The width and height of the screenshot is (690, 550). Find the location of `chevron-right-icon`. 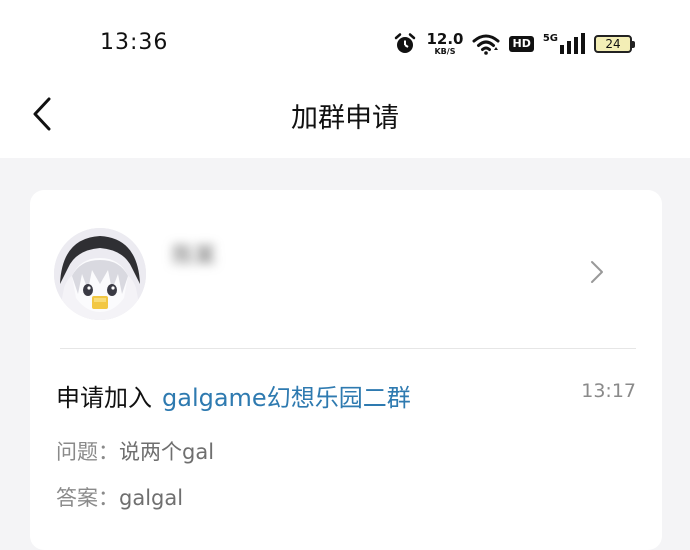

chevron-right-icon is located at coordinates (597, 274).